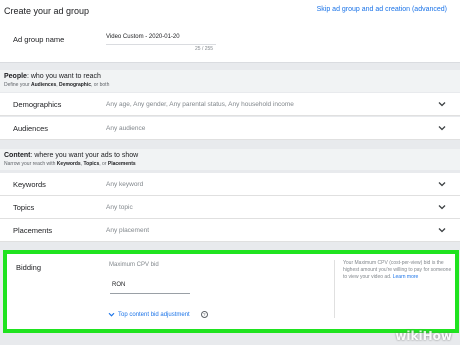 This screenshot has width=460, height=345. What do you see at coordinates (230, 207) in the screenshot?
I see `topics-row: Topics Any topic` at bounding box center [230, 207].